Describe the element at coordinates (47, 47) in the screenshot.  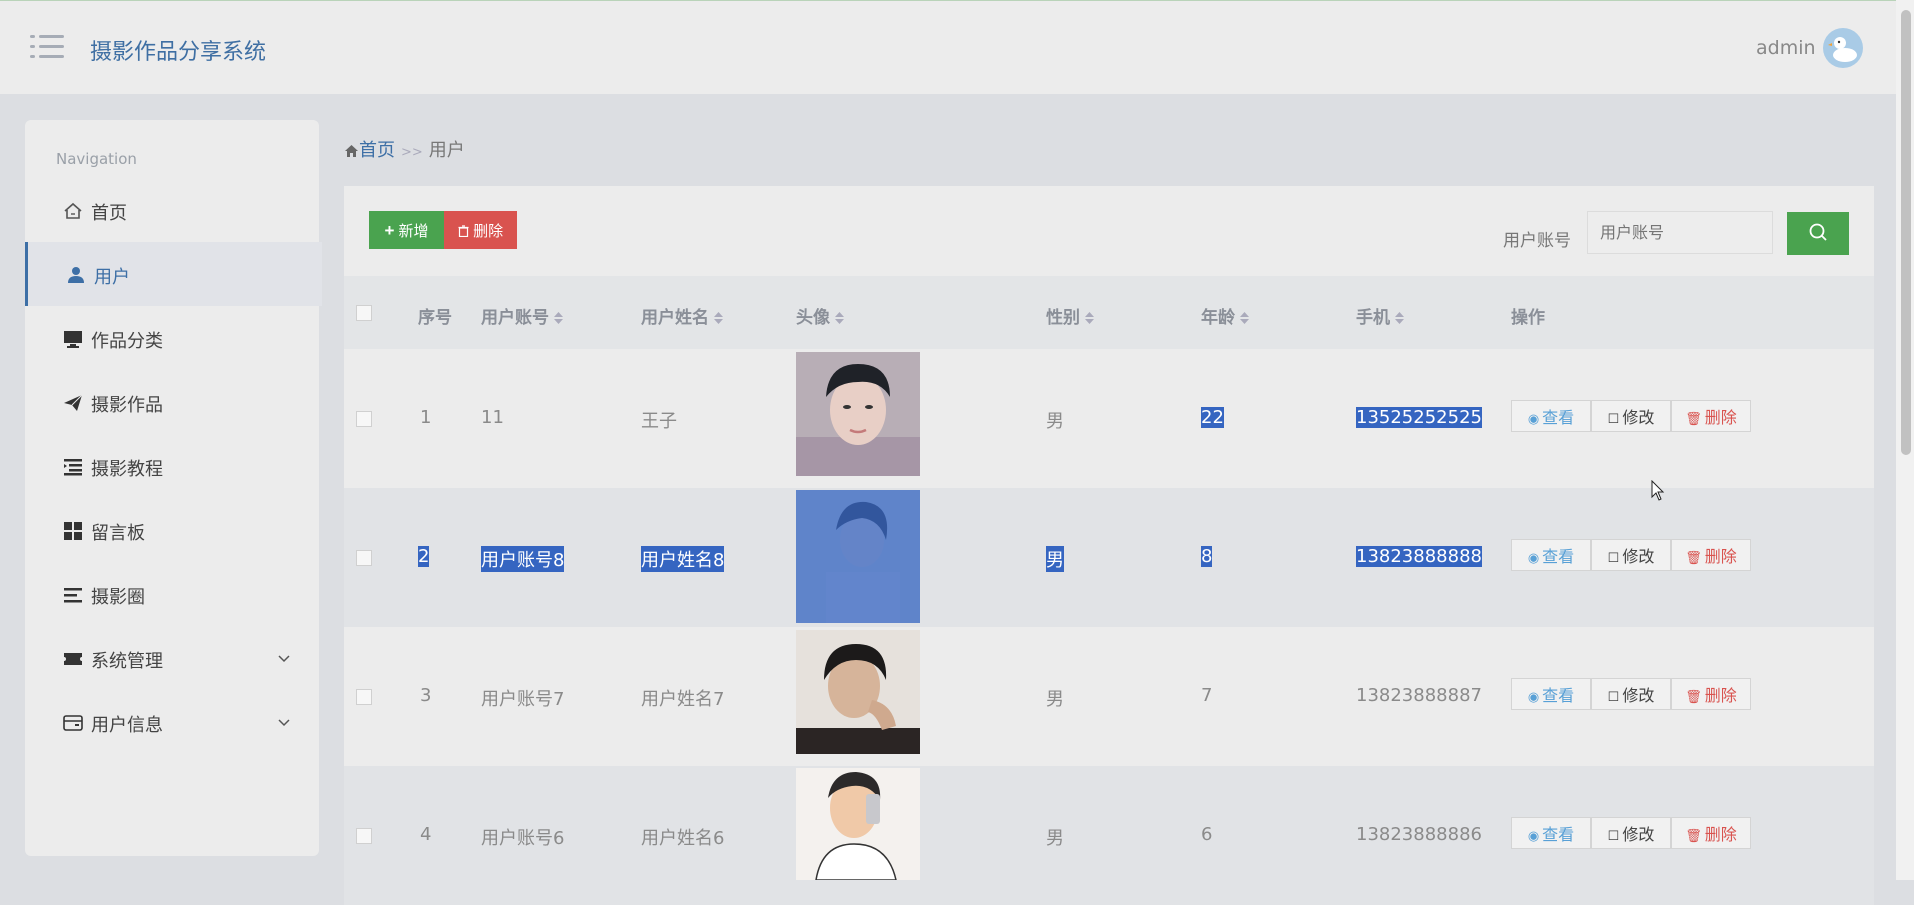
I see `menu-icon` at that location.